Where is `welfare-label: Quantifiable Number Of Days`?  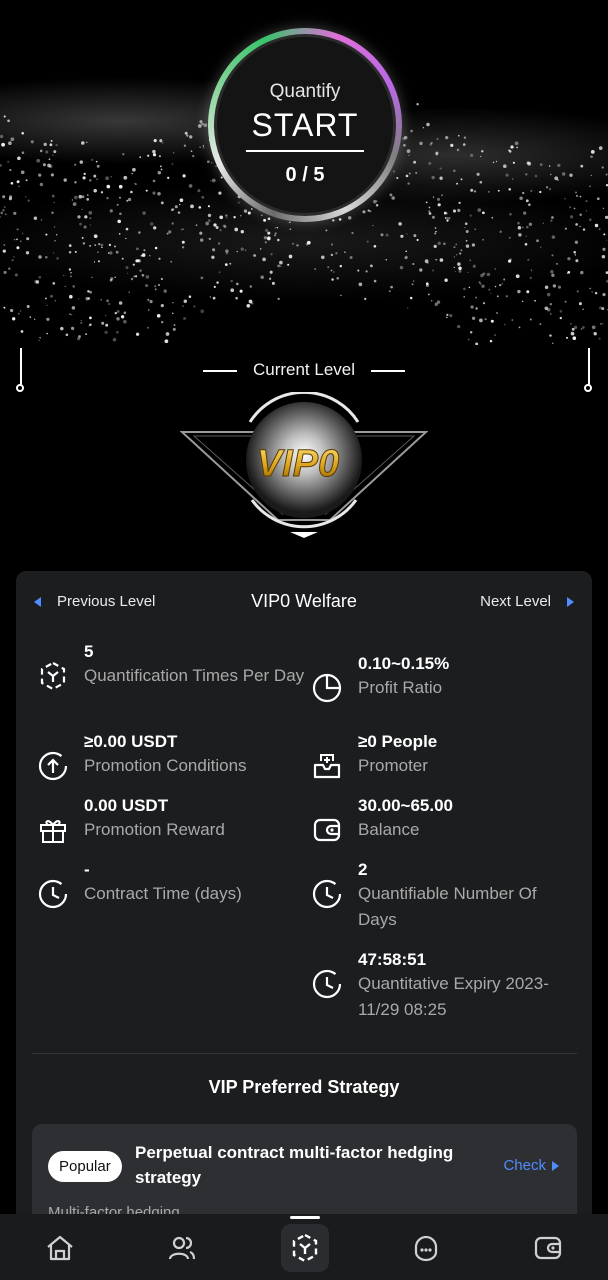
welfare-label: Quantifiable Number Of Days is located at coordinates (447, 906).